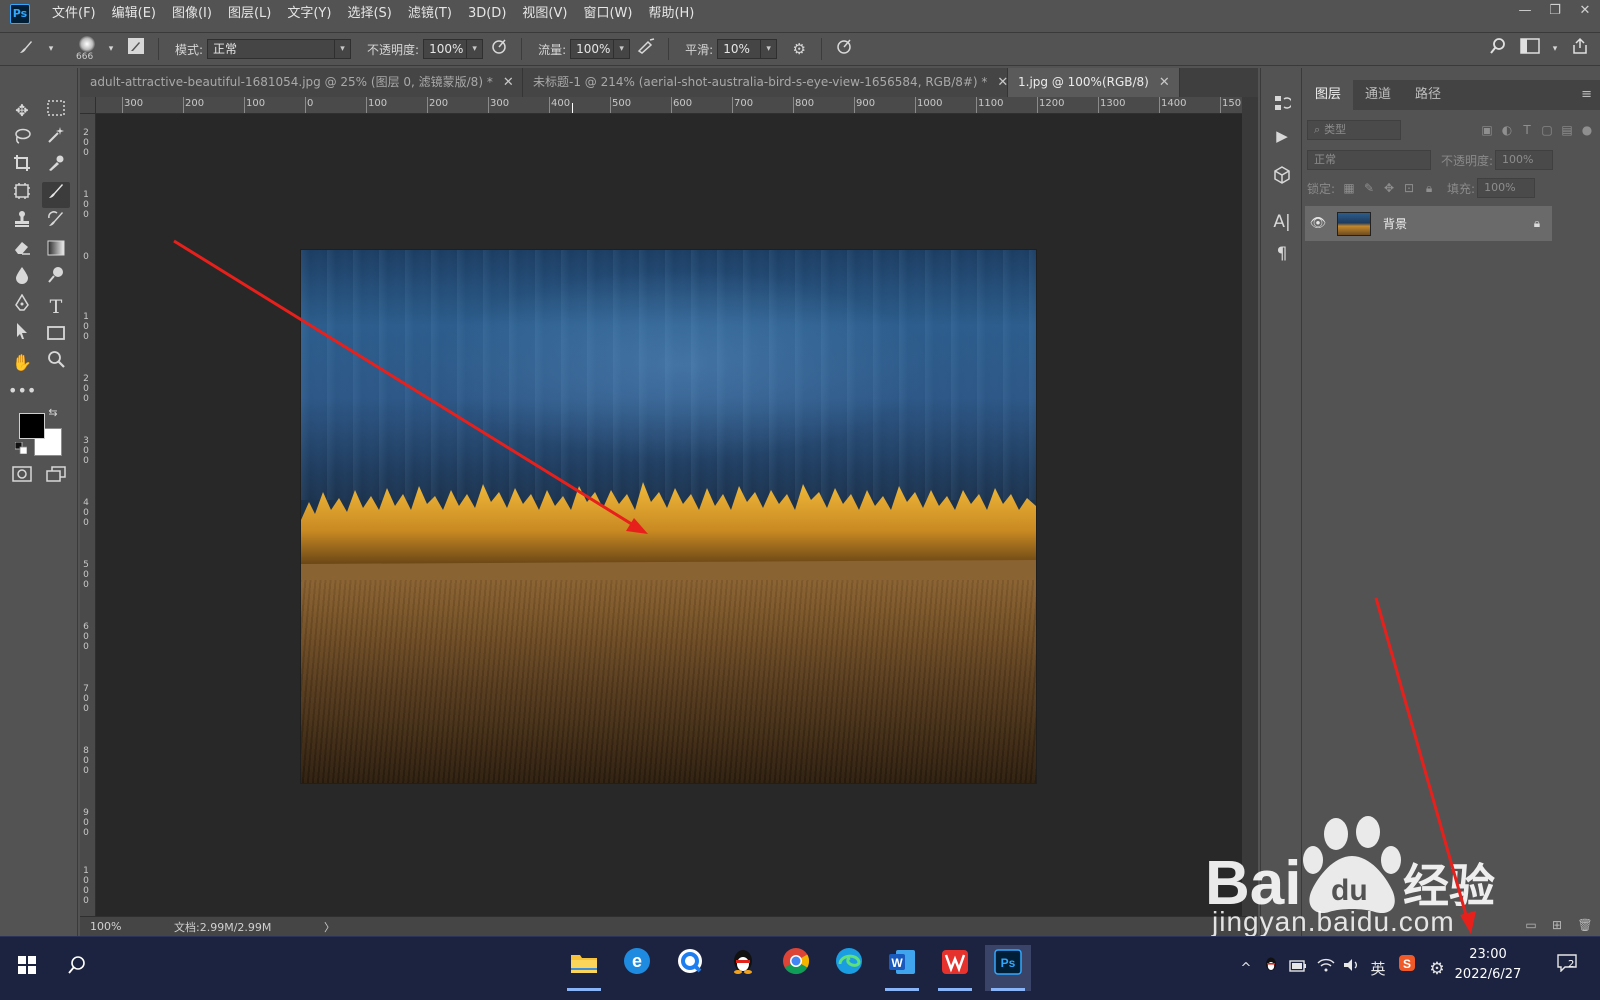 The width and height of the screenshot is (1600, 1000). I want to click on lock-transparency-icon: ▦, so click(1349, 188).